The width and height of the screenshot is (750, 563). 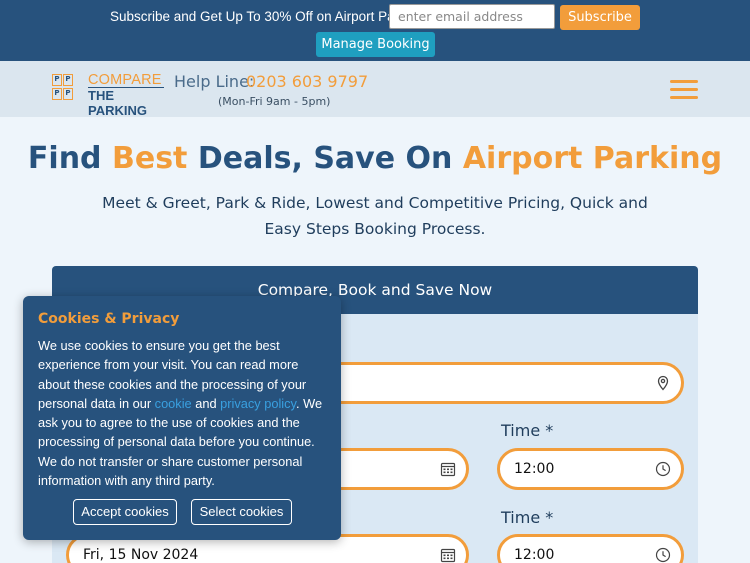 I want to click on menu-icon, so click(x=684, y=90).